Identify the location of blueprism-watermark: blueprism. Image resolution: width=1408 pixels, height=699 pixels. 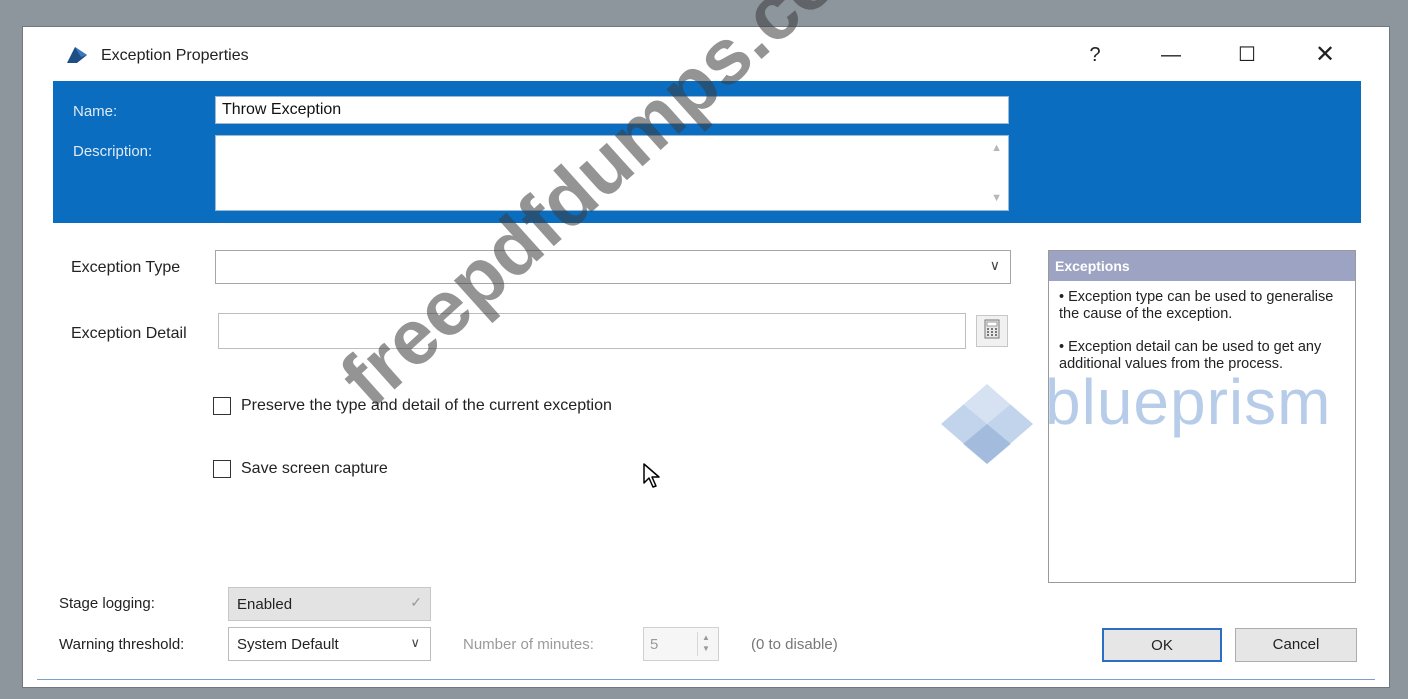
(1188, 402).